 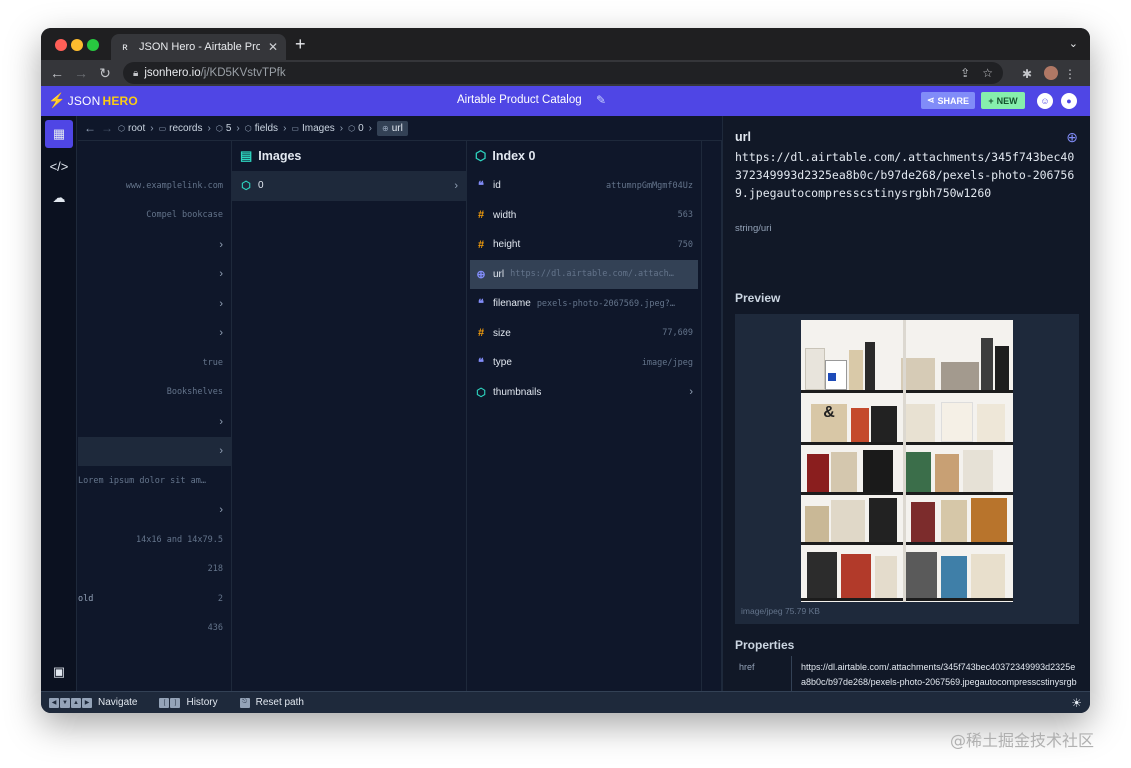 I want to click on list-item: Compel bookcase, so click(x=154, y=216).